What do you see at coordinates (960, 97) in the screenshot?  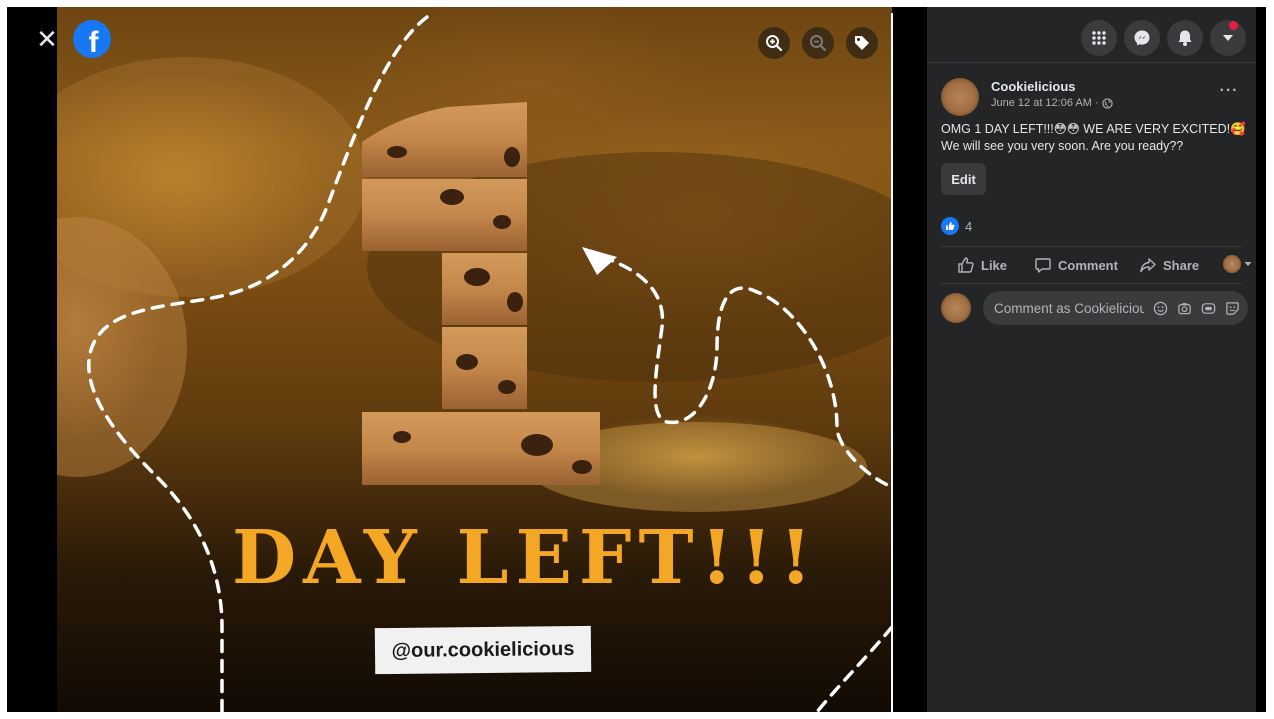 I see `page-avatar` at bounding box center [960, 97].